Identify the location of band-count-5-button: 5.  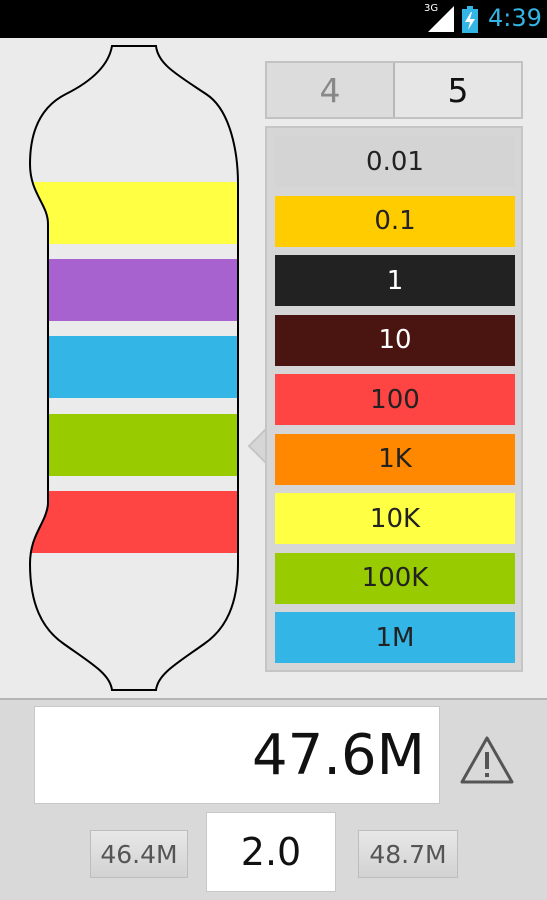
(457, 90).